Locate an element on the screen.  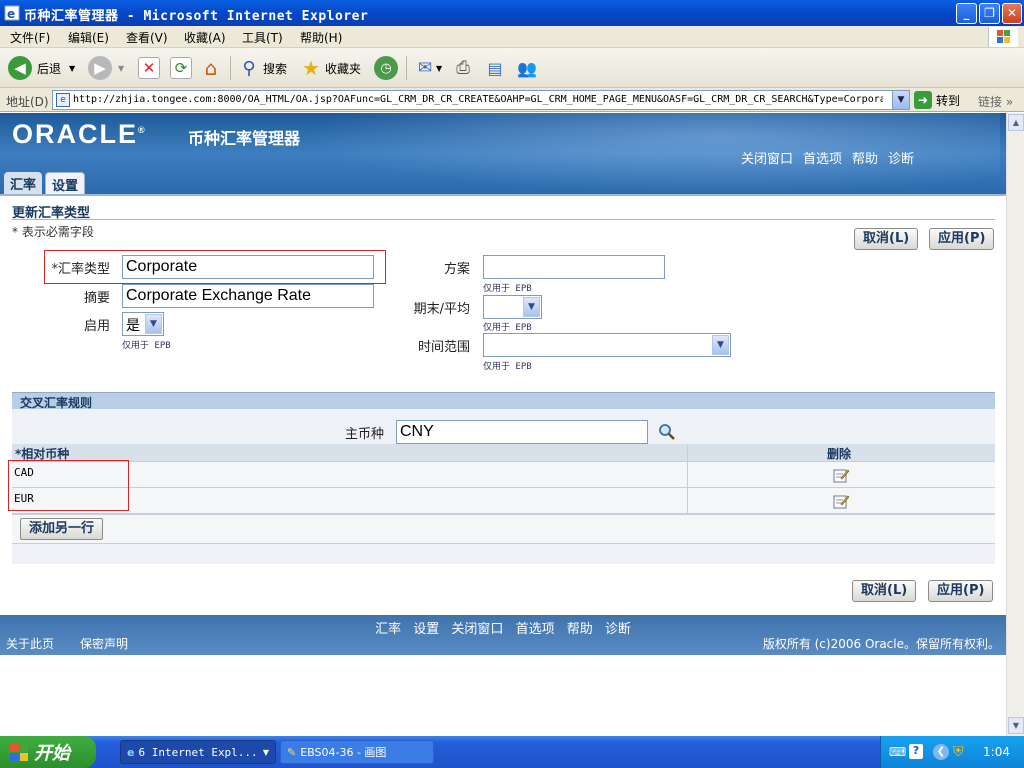
oracle-header: ORACLE® 币种汇率管理器 关闭窗口 首选项 帮助 诊断 汇率 设置 is located at coordinates (503, 153).